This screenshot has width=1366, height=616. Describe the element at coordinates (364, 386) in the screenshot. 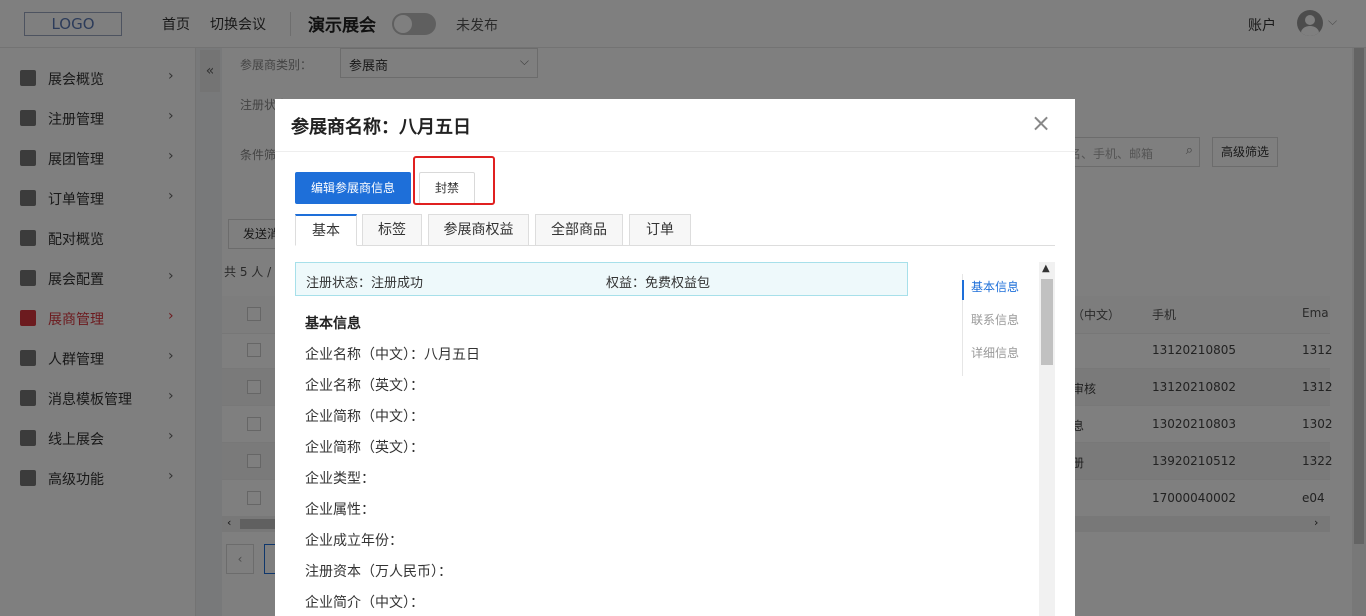

I see `field-company-name-en: 企业名称（英文）：` at that location.